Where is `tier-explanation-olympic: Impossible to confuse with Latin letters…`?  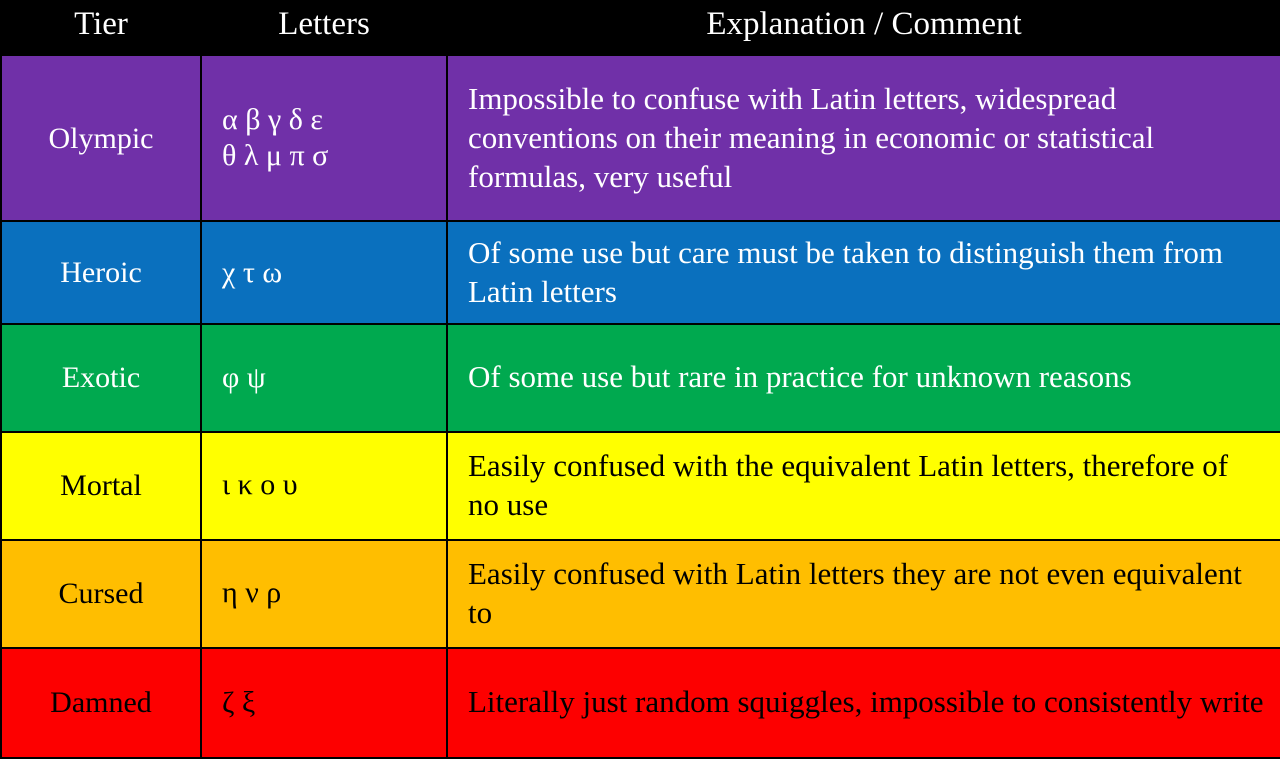
tier-explanation-olympic: Impossible to confuse with Latin letters… is located at coordinates (863, 138).